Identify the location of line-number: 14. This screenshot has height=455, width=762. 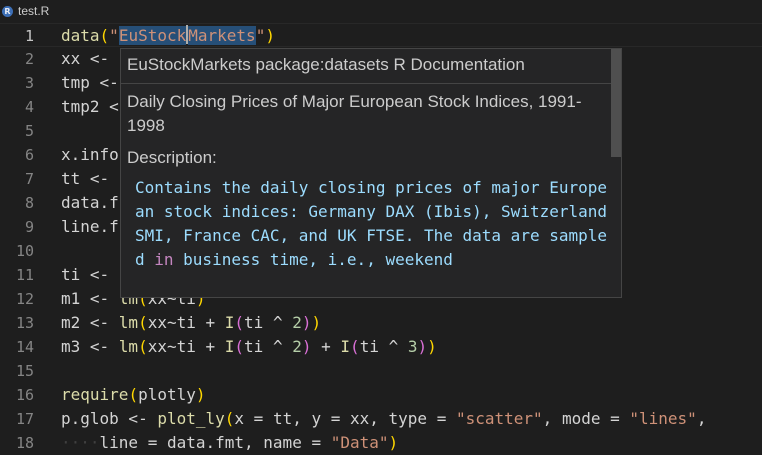
(24, 347).